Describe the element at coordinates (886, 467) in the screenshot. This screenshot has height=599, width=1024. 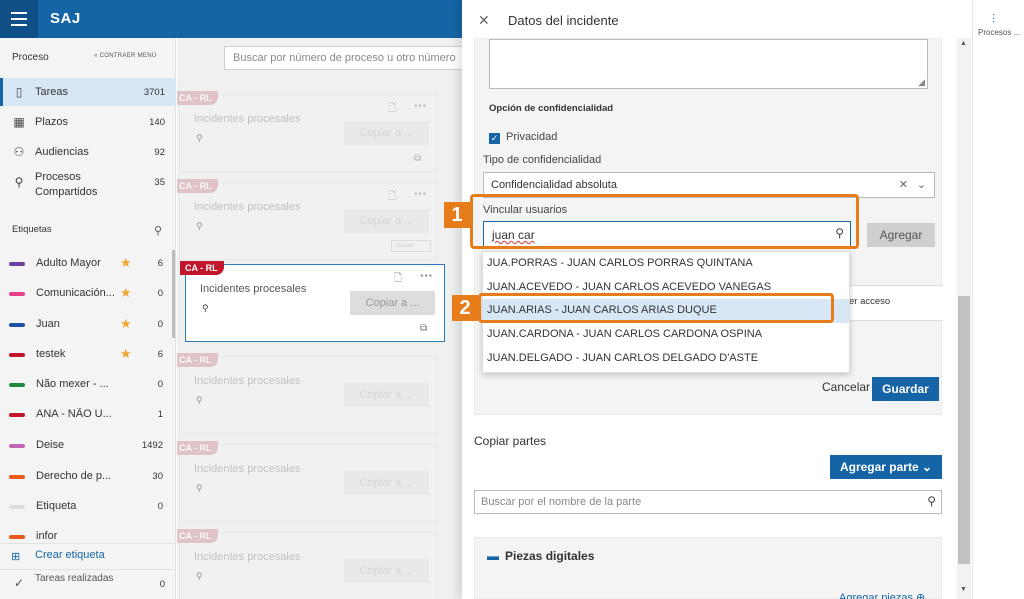
I see `add-part-button: Agregar parte ⌄` at that location.